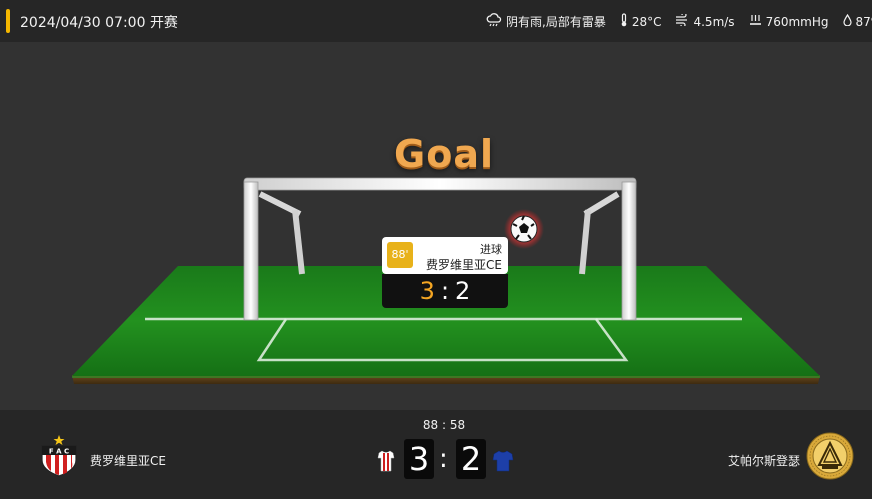 Image resolution: width=872 pixels, height=499 pixels. I want to click on thermometer-icon, so click(626, 21).